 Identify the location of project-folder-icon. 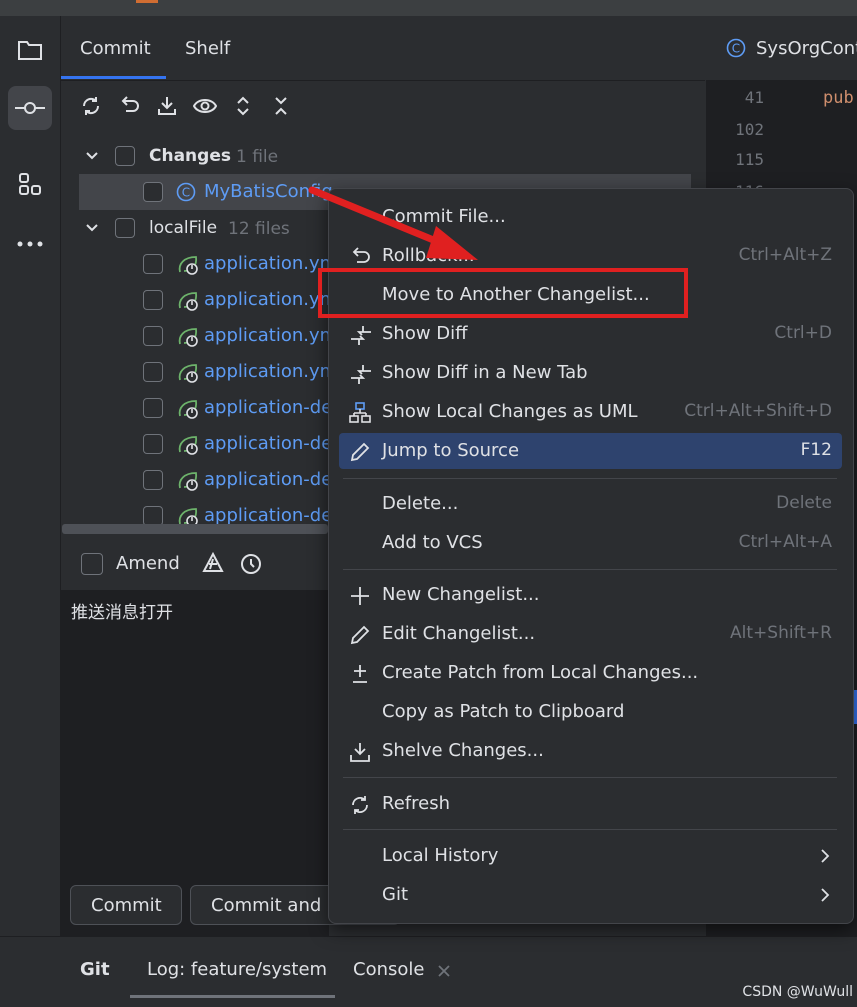
(30, 50).